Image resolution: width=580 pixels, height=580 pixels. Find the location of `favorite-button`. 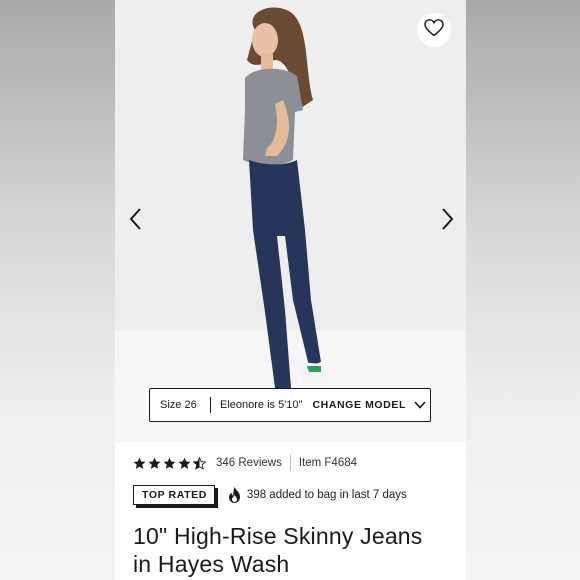

favorite-button is located at coordinates (434, 30).